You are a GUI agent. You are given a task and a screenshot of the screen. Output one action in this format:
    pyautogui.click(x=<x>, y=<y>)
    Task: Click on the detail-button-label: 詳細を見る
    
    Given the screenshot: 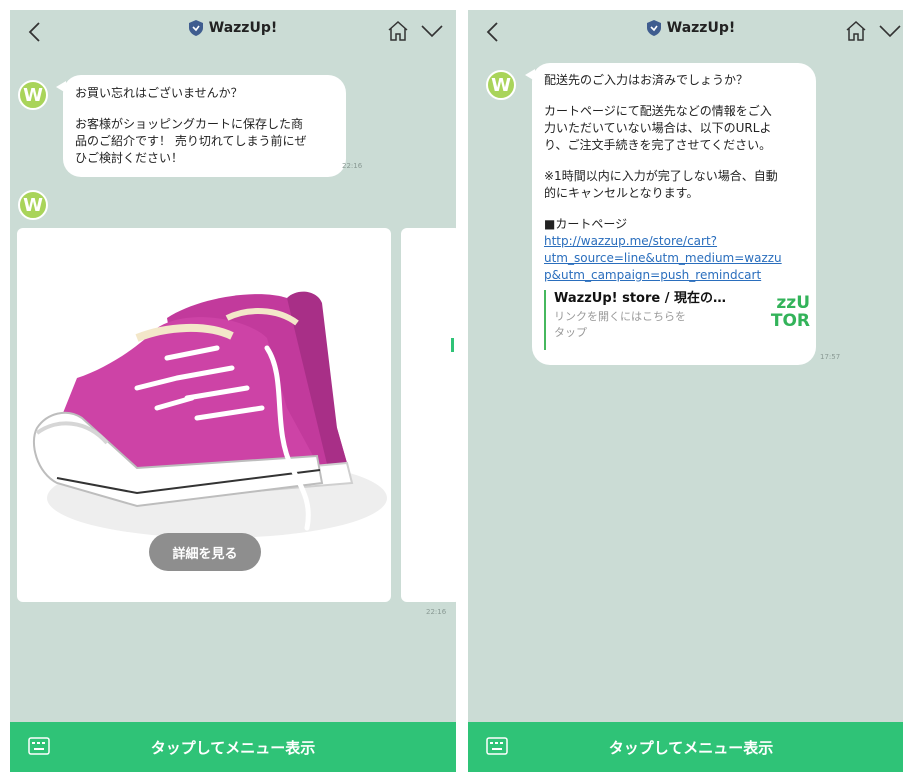 What is the action you would take?
    pyautogui.click(x=205, y=554)
    